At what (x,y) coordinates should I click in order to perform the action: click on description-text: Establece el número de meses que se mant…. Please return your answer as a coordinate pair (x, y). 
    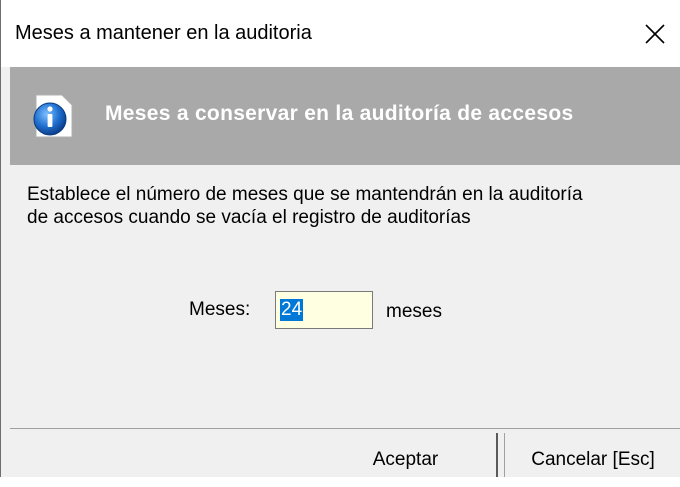
    Looking at the image, I should click on (352, 206).